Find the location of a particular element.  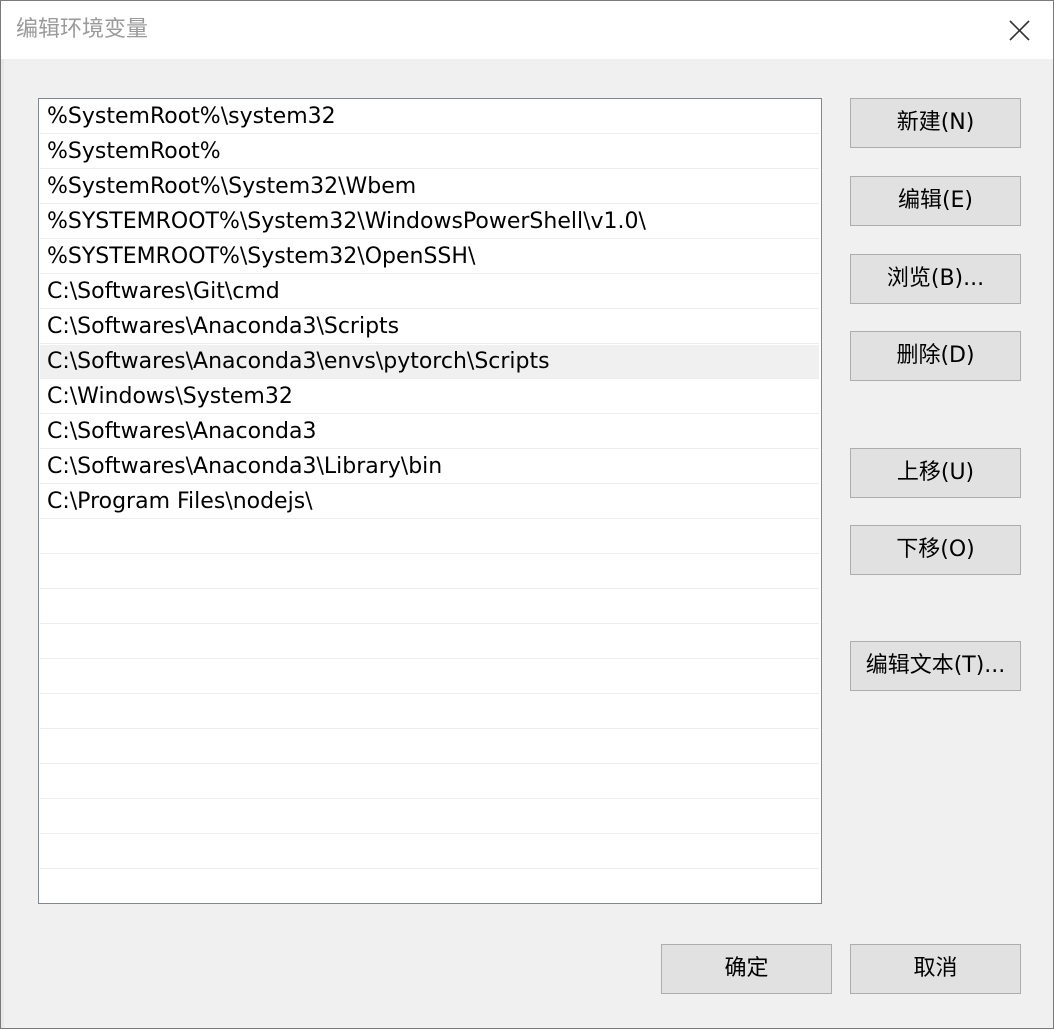

edit-button: 编辑(E) is located at coordinates (935, 201).